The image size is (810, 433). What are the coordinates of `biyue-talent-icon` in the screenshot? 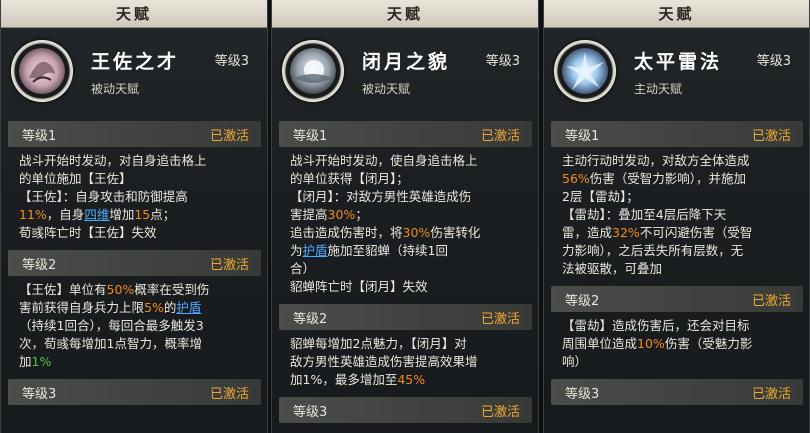 It's located at (313, 71).